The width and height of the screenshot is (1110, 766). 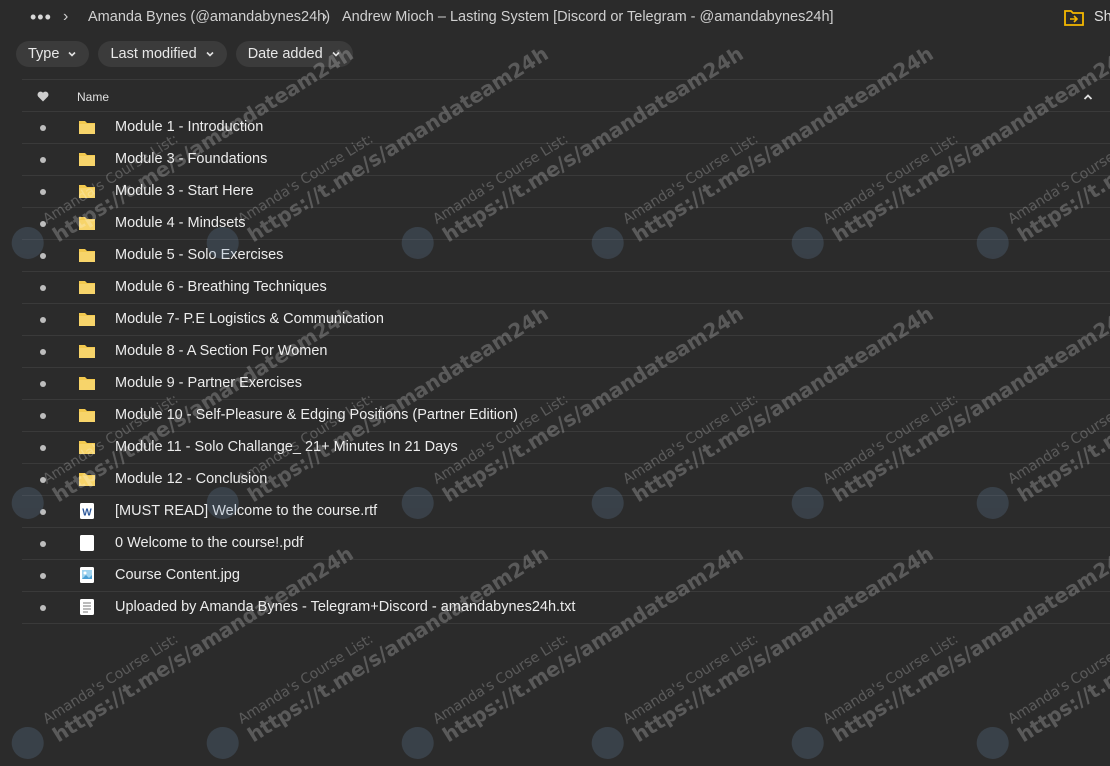 What do you see at coordinates (566, 576) in the screenshot?
I see `list-item: Course Content.jpg` at bounding box center [566, 576].